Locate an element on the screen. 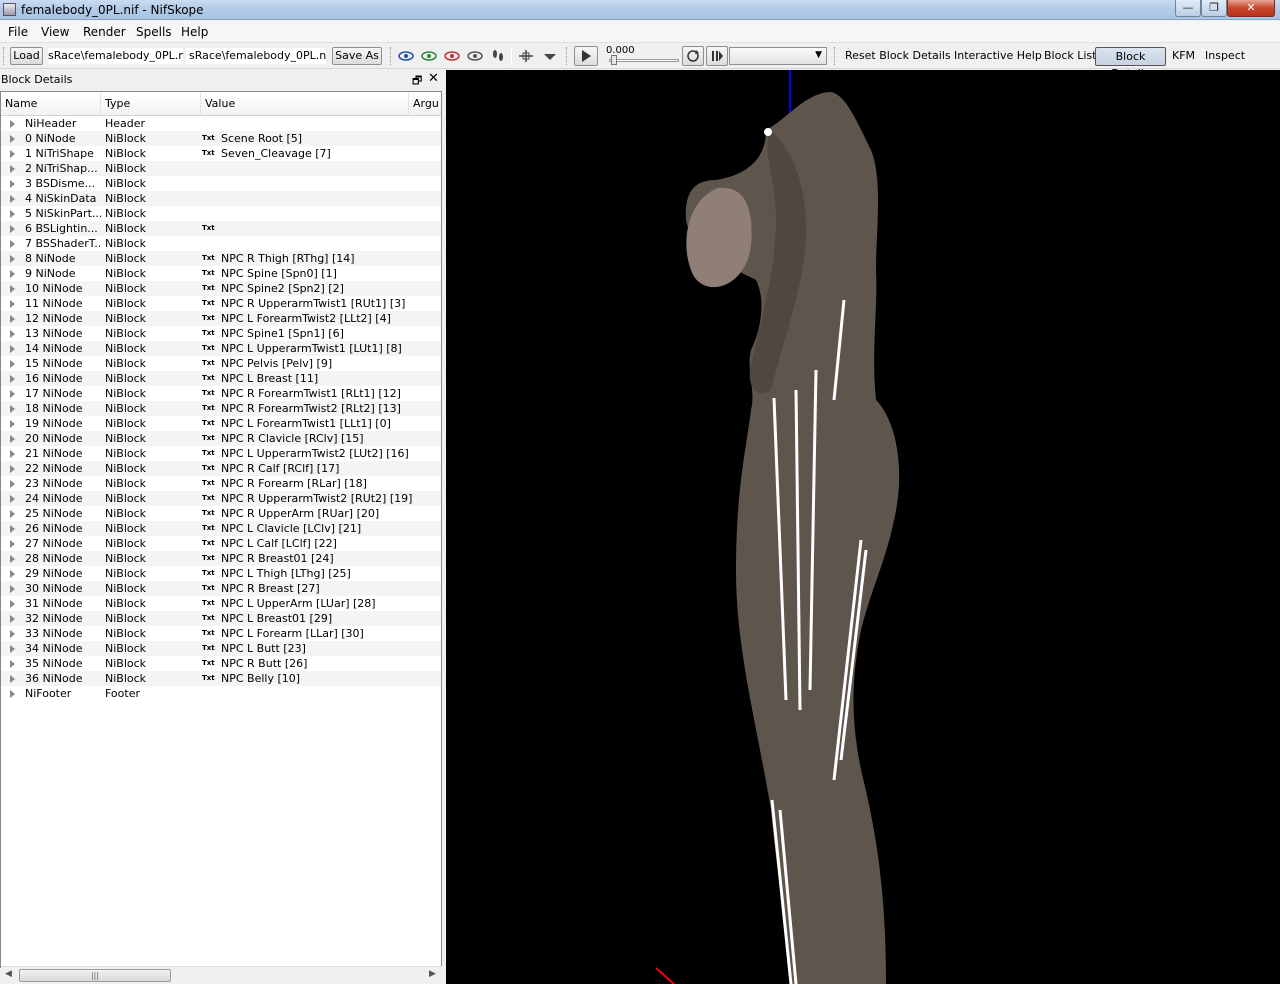 The width and height of the screenshot is (1280, 984). reset-block-details-button: Reset Block Details is located at coordinates (898, 55).